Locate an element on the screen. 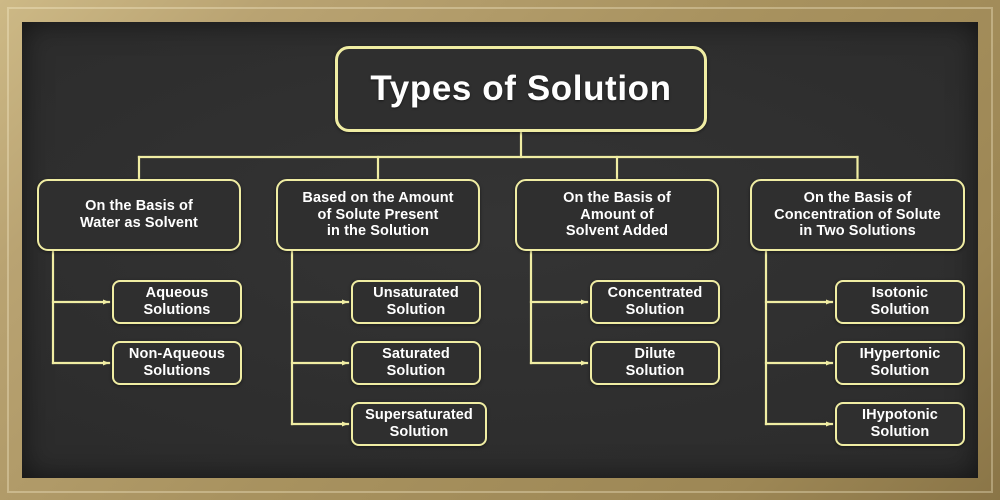  leaf-box-2-1-label: Unsaturated Solution is located at coordinates (416, 301).